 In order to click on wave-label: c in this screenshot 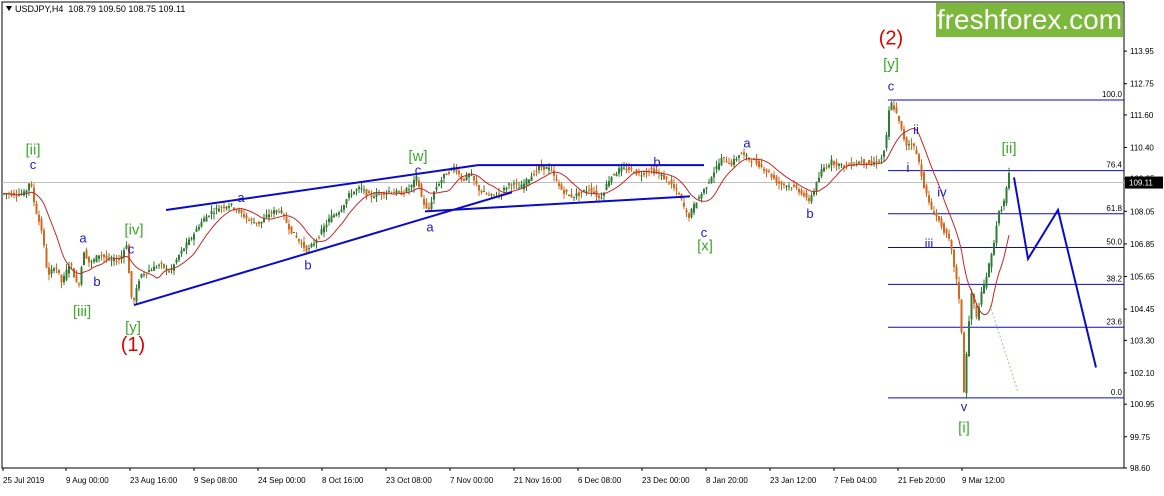, I will do `click(33, 164)`.